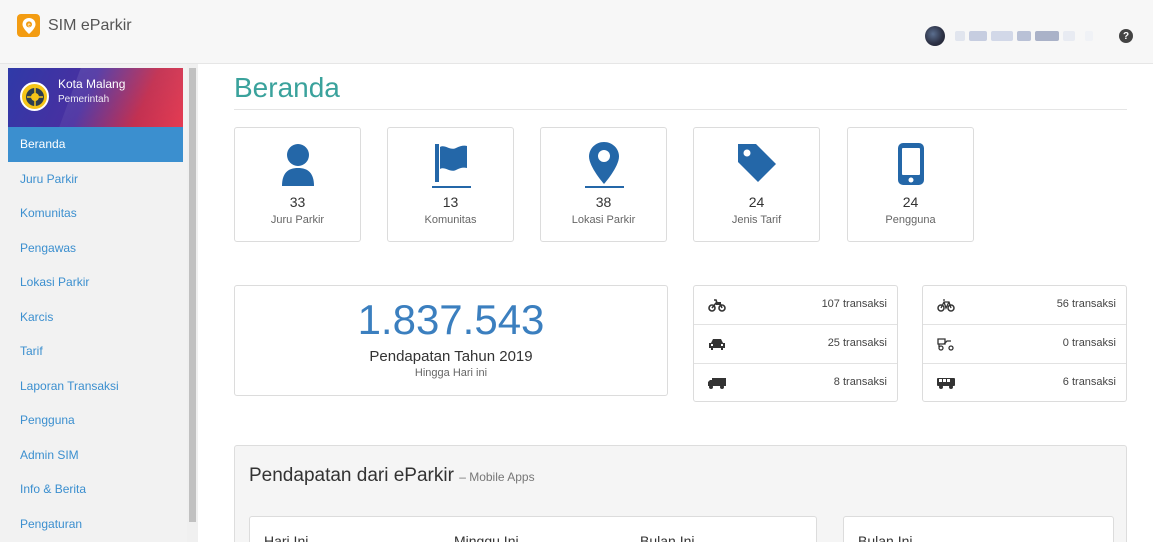 The image size is (1153, 542). Describe the element at coordinates (1126, 36) in the screenshot. I see `help-icon: ?` at that location.